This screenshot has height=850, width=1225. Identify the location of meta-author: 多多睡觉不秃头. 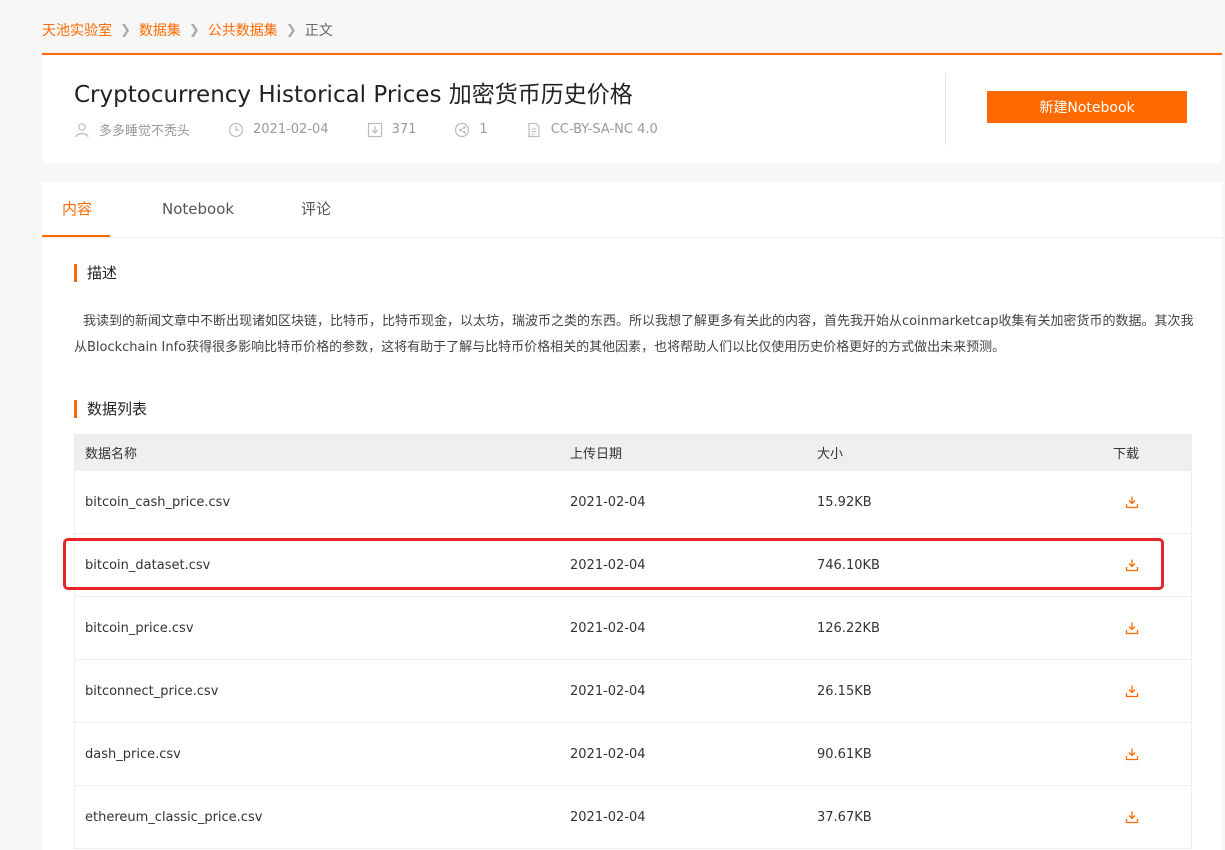
(132, 129).